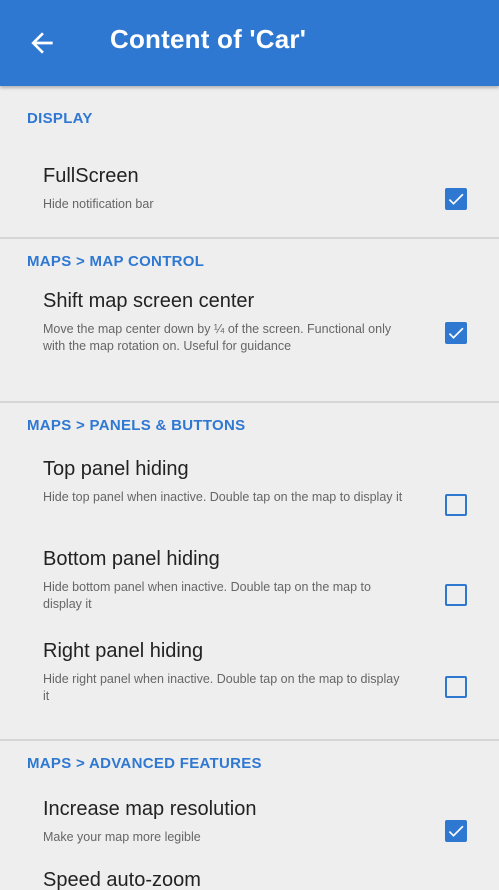 The height and width of the screenshot is (890, 499). Describe the element at coordinates (116, 261) in the screenshot. I see `section-header-map-control: MAPS > MAP CONTROL` at that location.